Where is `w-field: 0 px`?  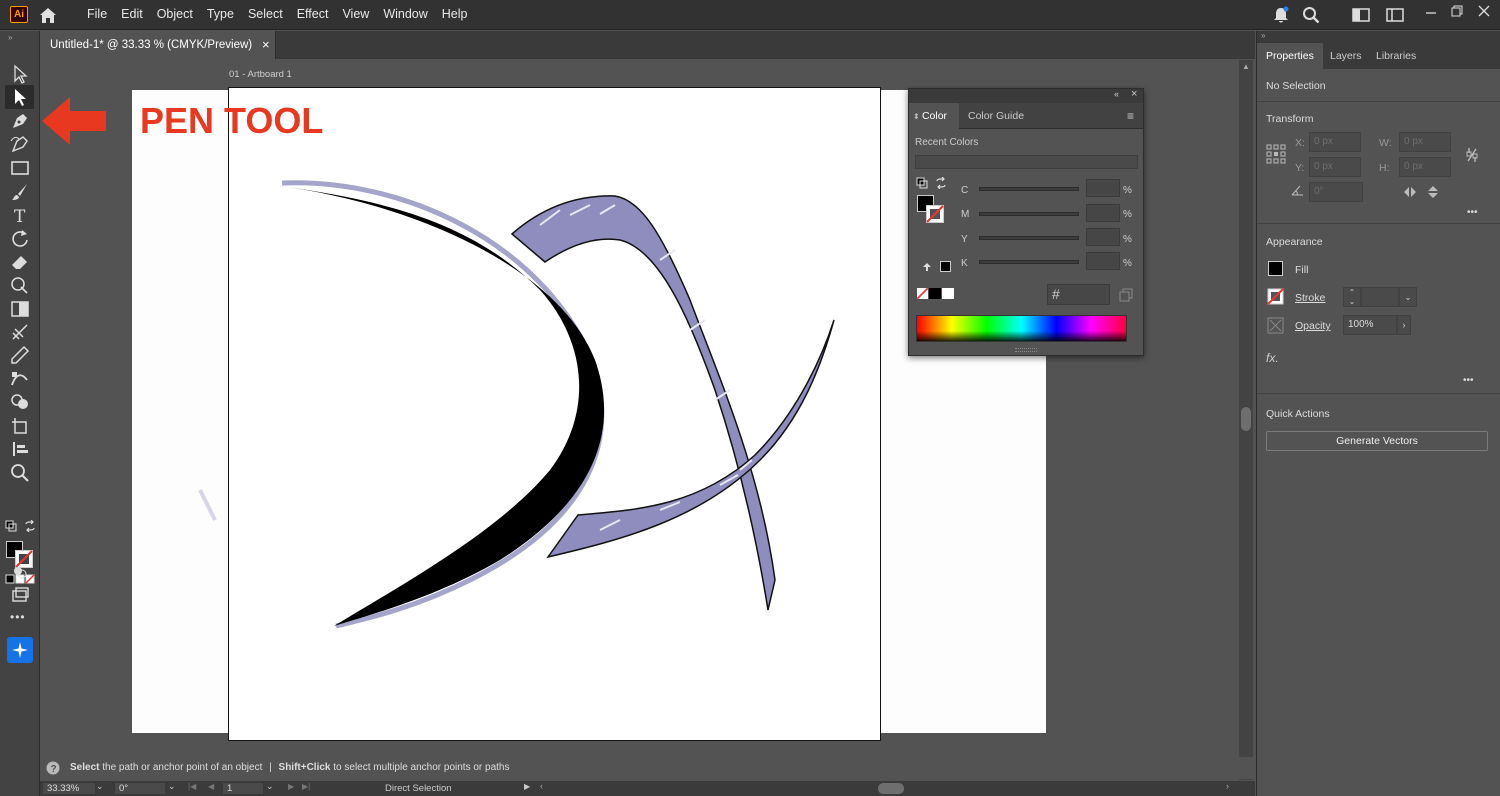 w-field: 0 px is located at coordinates (1425, 142).